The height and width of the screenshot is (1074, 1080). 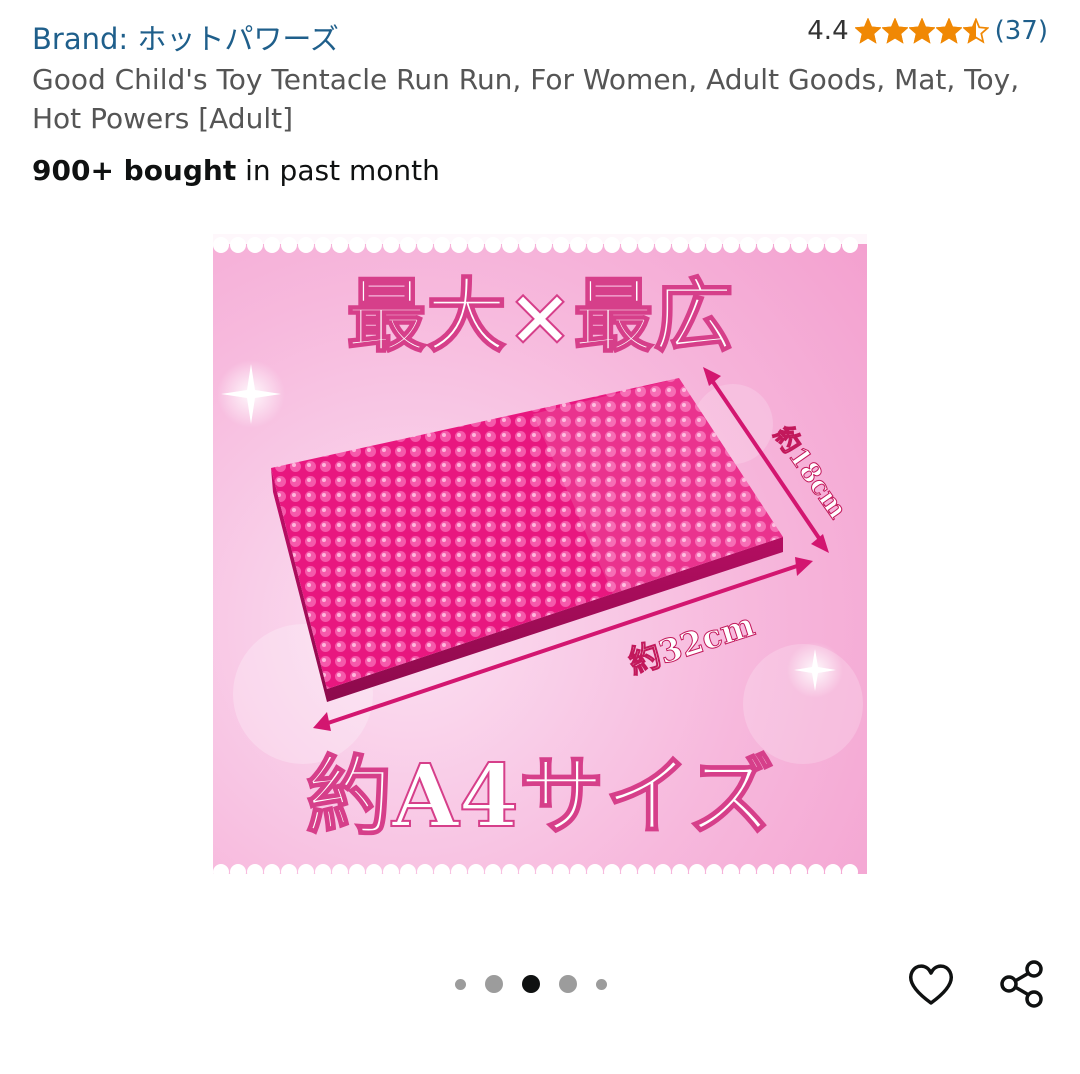 I want to click on bought-rest: in past month, so click(x=338, y=170).